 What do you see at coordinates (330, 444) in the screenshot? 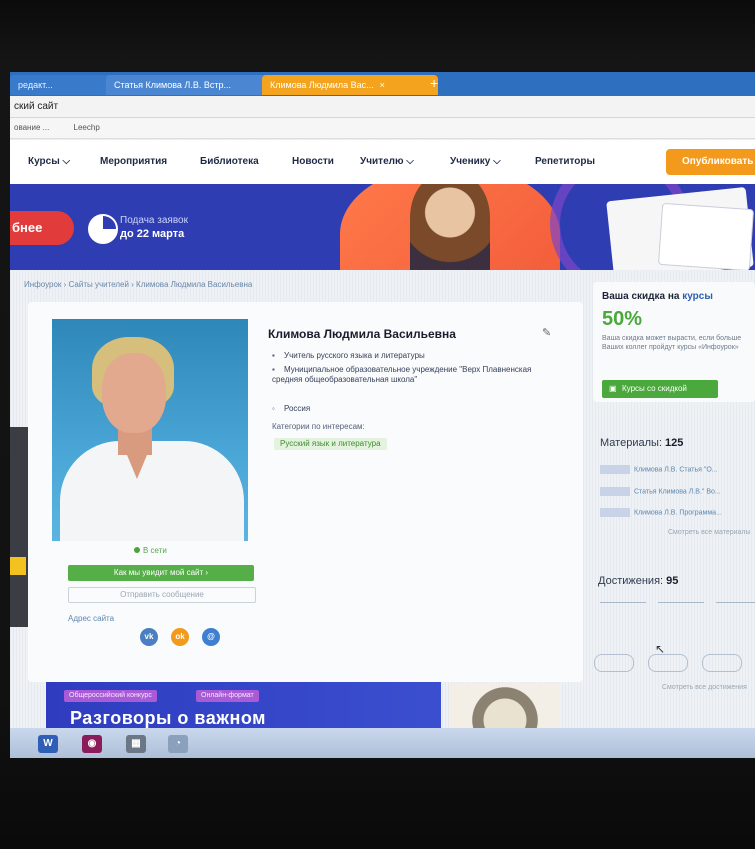
I see `category-tag: Русский язык и литература` at bounding box center [330, 444].